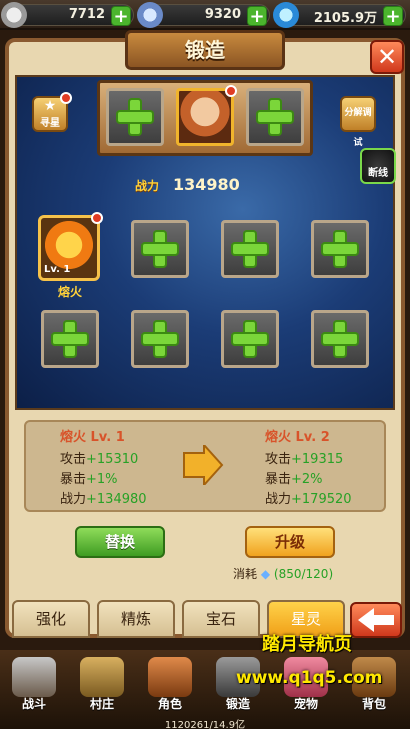  I want to click on back-arrow-icon, so click(376, 620).